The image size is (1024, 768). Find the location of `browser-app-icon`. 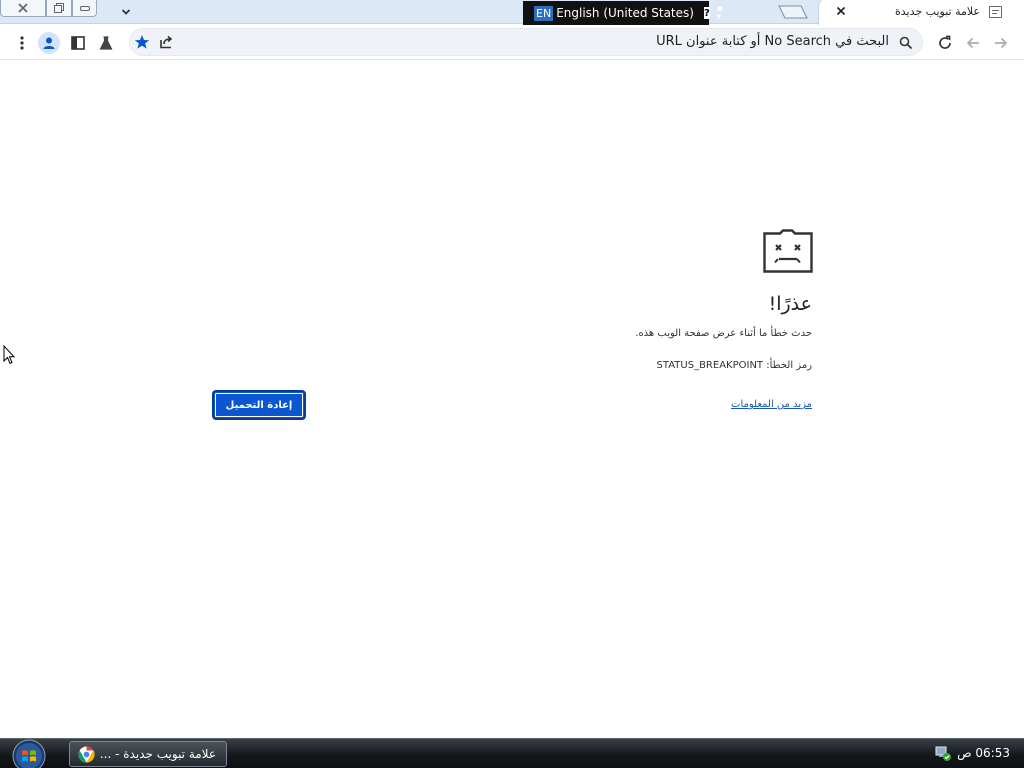

browser-app-icon is located at coordinates (86, 754).